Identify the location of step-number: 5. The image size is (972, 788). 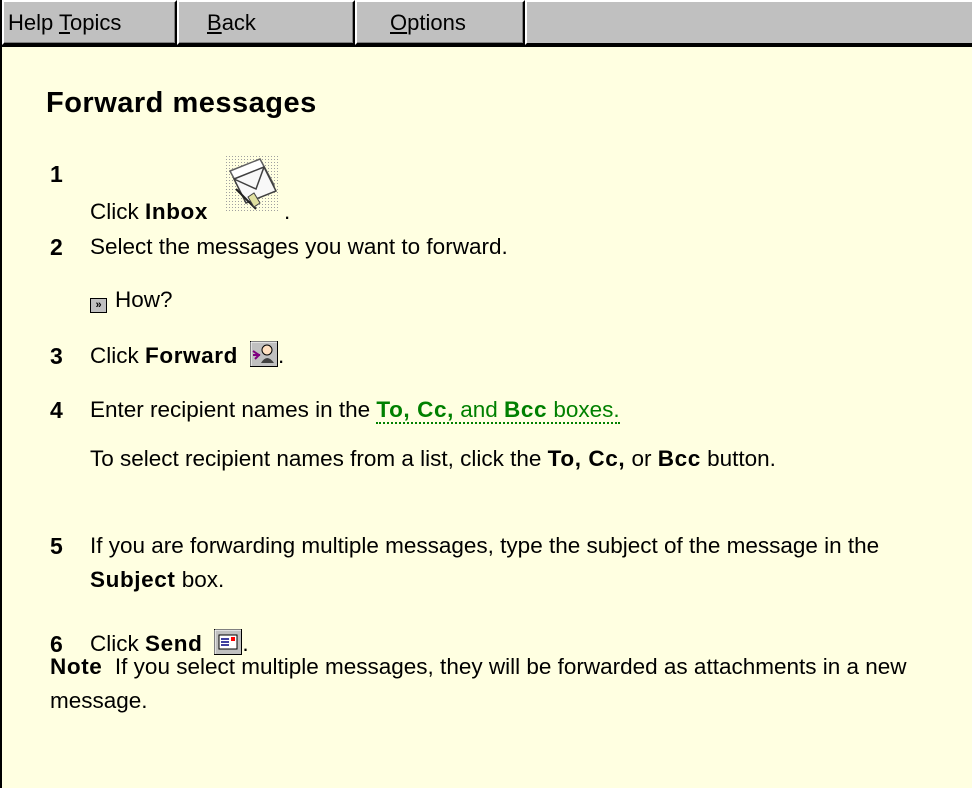
(56, 546).